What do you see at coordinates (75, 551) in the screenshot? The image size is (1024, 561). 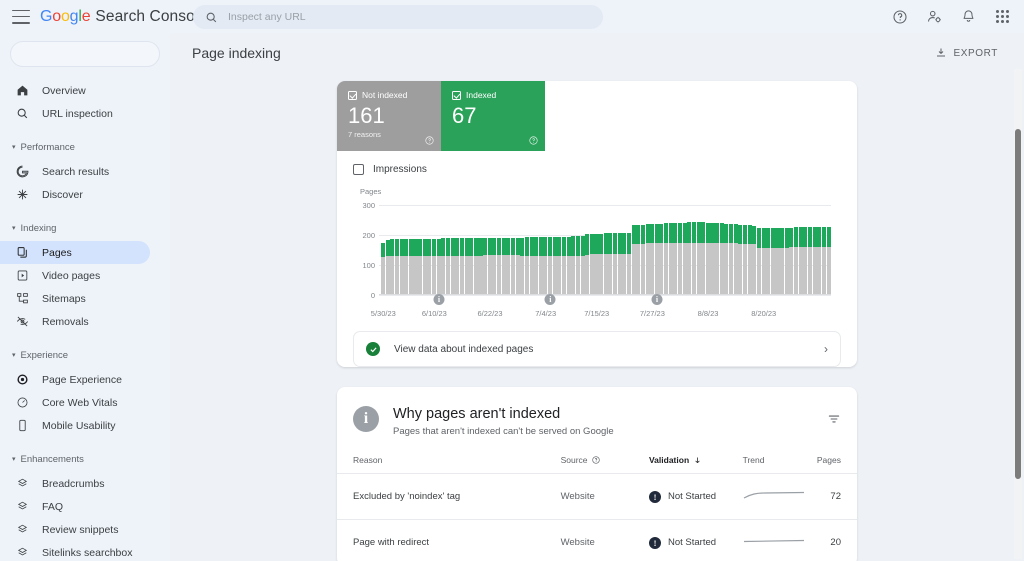 I see `sidebar-item-sitelinks-searchbox: Sitelinks searchbox` at bounding box center [75, 551].